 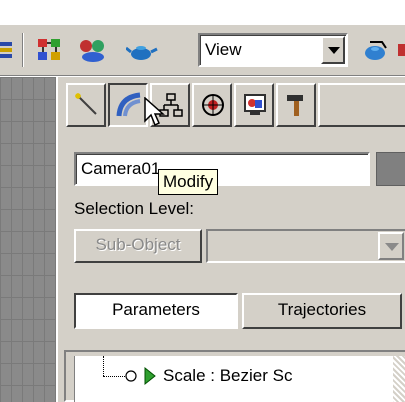 I want to click on schematic-icon, so click(x=50, y=50).